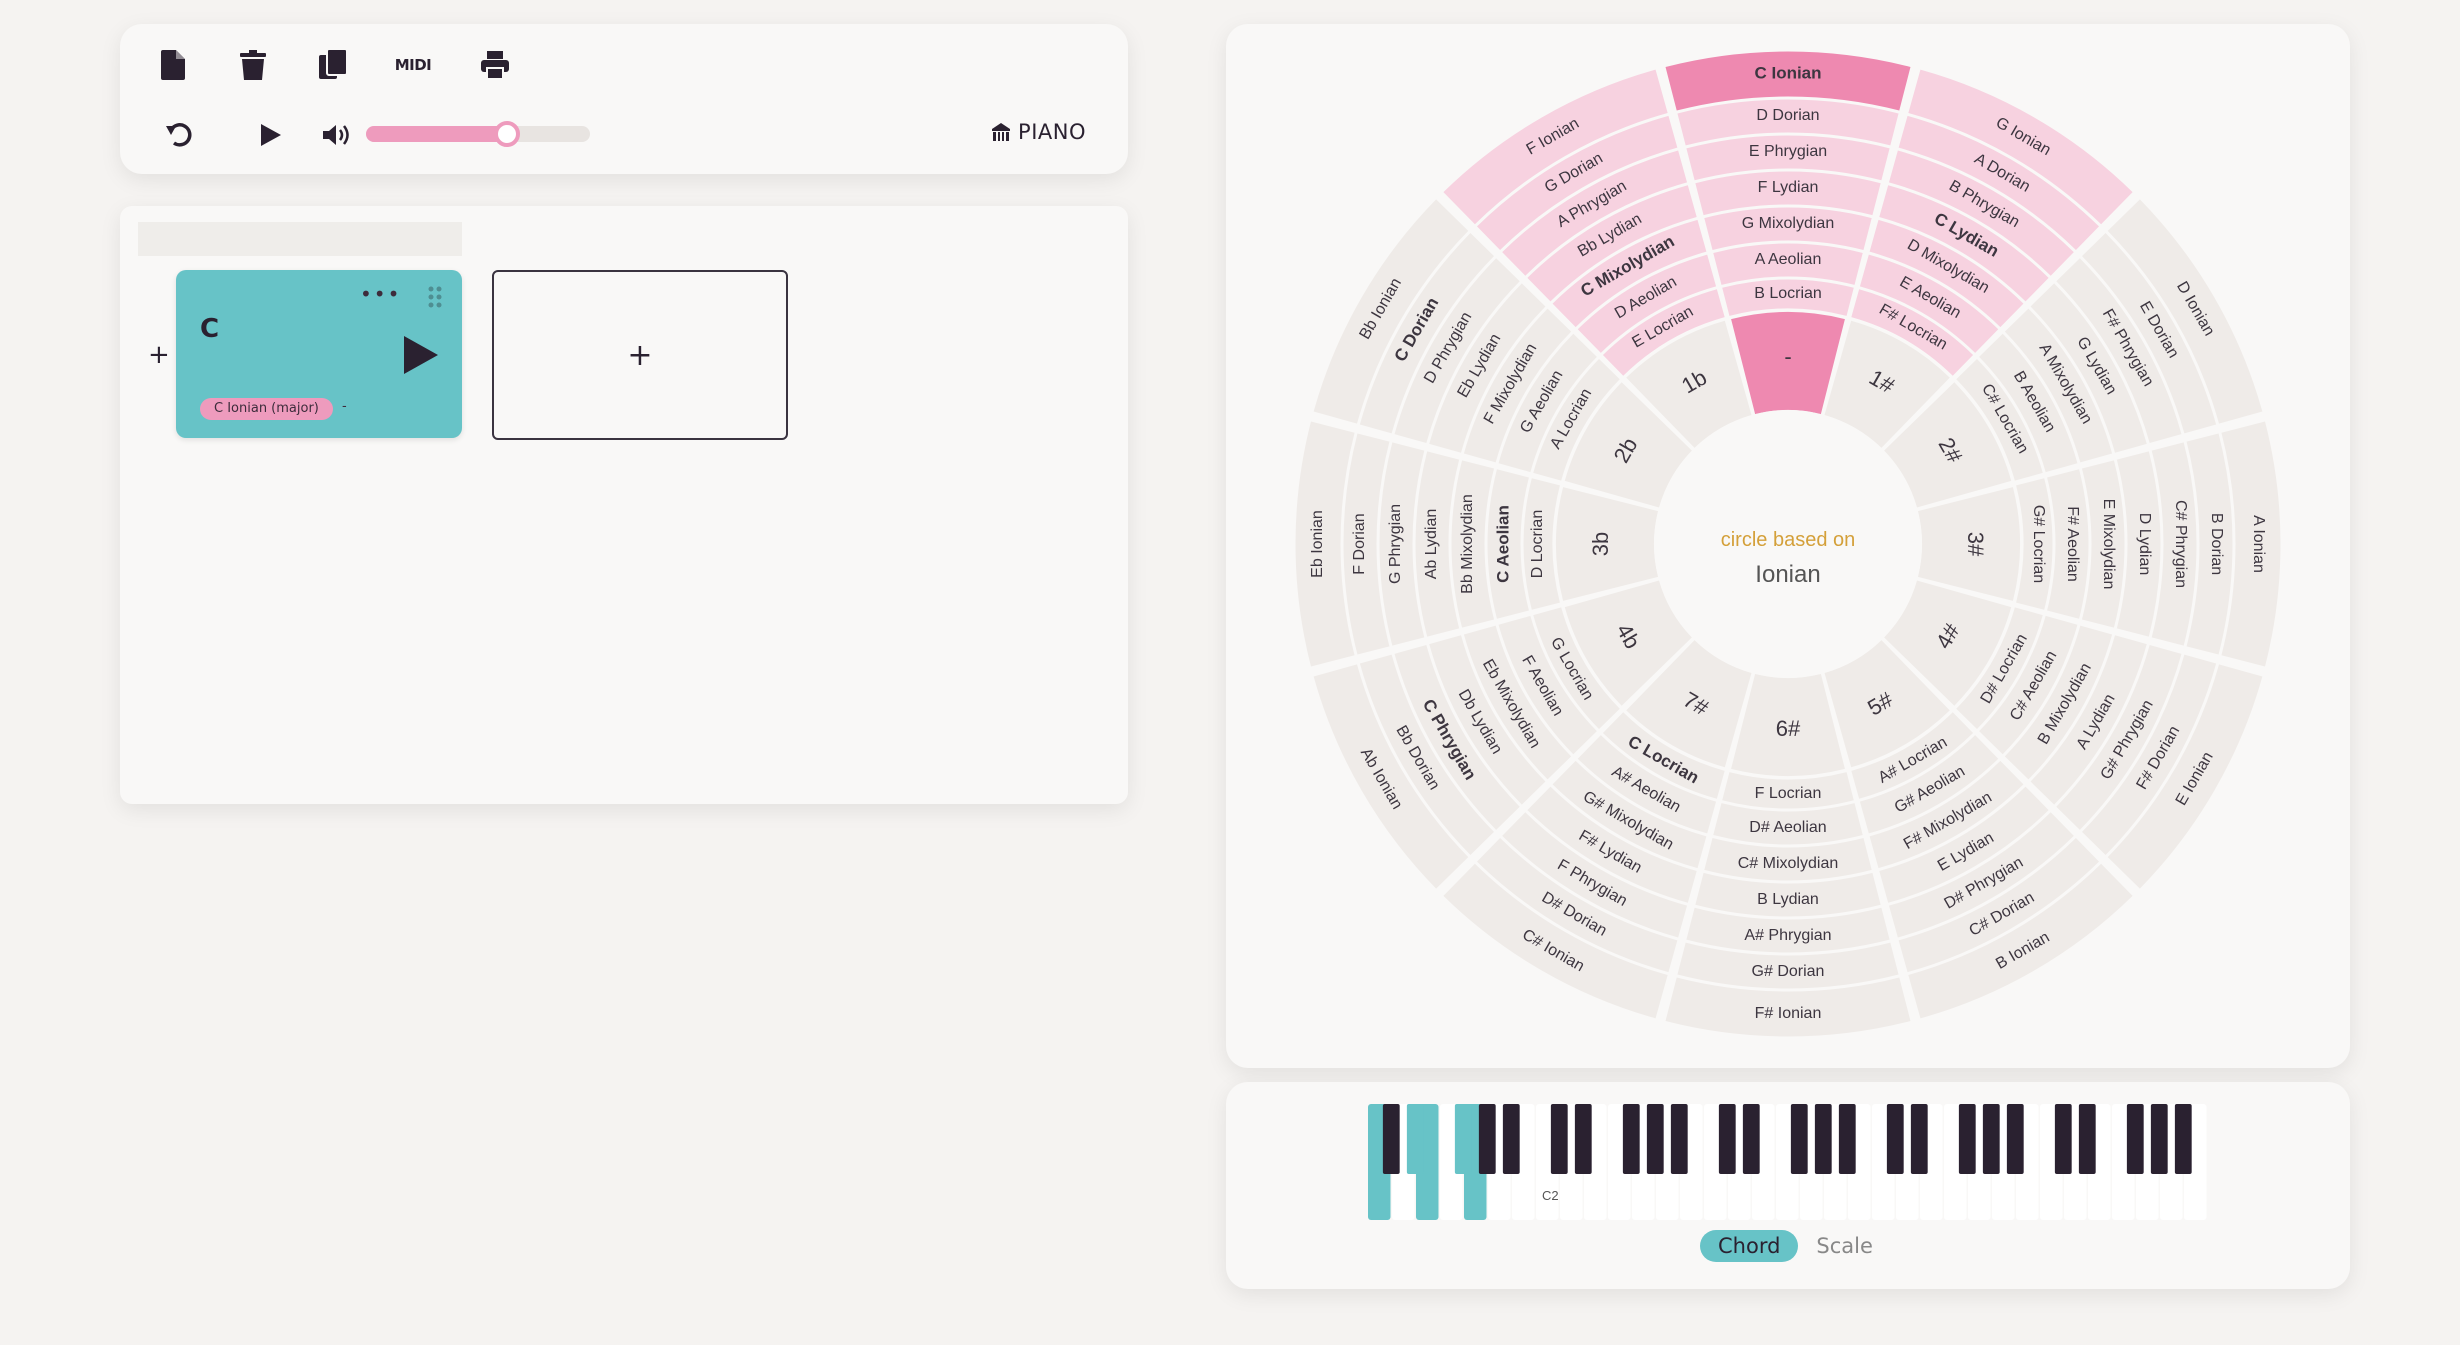 The width and height of the screenshot is (2460, 1345). Describe the element at coordinates (1317, 544) in the screenshot. I see `mode-label: Eb Ionian` at that location.